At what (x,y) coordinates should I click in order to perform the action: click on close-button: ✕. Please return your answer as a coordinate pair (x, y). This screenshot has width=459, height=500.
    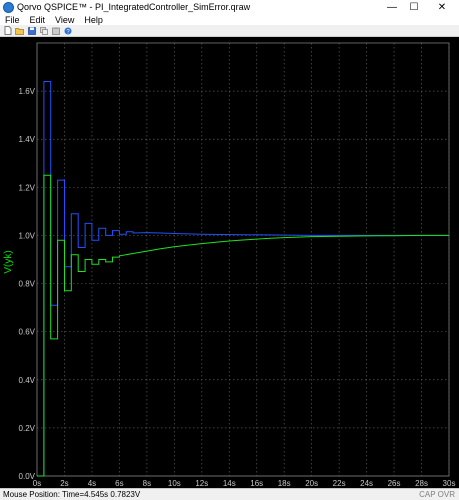
    Looking at the image, I should click on (442, 7).